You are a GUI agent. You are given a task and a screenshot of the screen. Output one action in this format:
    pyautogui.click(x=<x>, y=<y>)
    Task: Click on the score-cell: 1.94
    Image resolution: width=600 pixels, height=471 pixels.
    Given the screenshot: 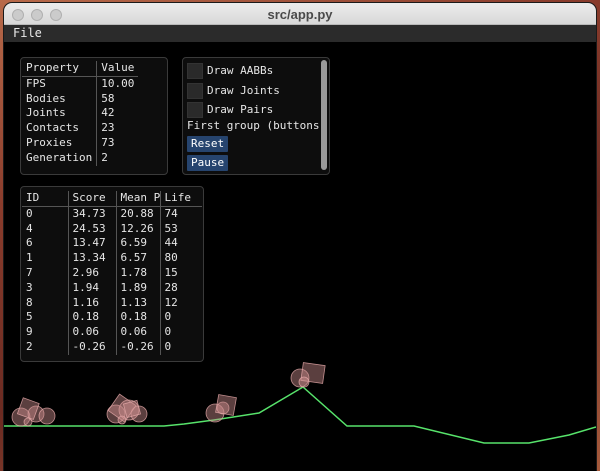 What is the action you would take?
    pyautogui.click(x=92, y=288)
    